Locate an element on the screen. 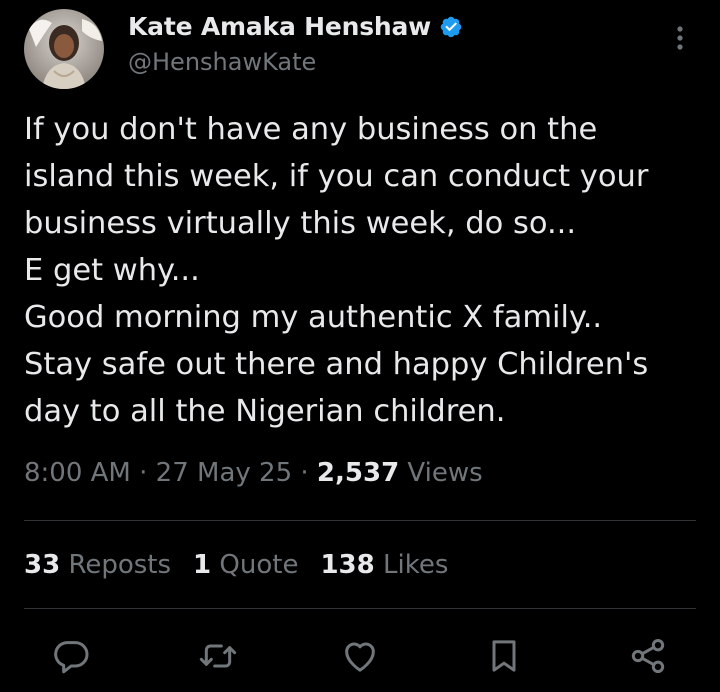  likes-stat: 138 Likes is located at coordinates (384, 565).